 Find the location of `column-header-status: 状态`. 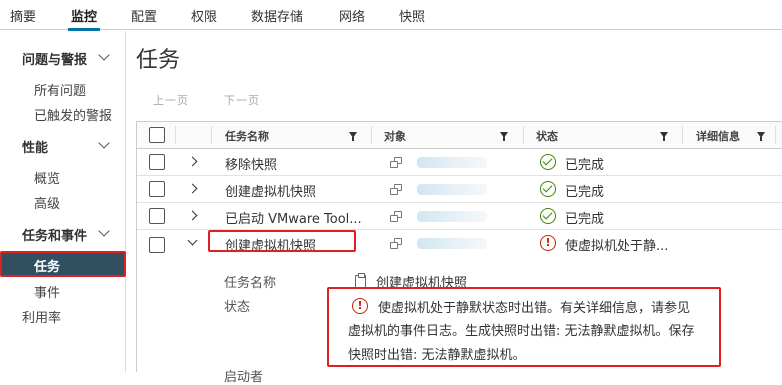

column-header-status: 状态 is located at coordinates (547, 136).